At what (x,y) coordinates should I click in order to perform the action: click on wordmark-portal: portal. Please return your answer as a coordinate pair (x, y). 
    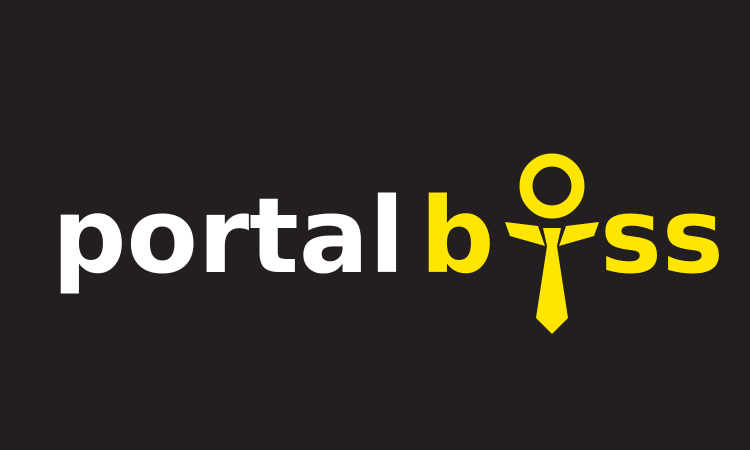
    Looking at the image, I should click on (228, 236).